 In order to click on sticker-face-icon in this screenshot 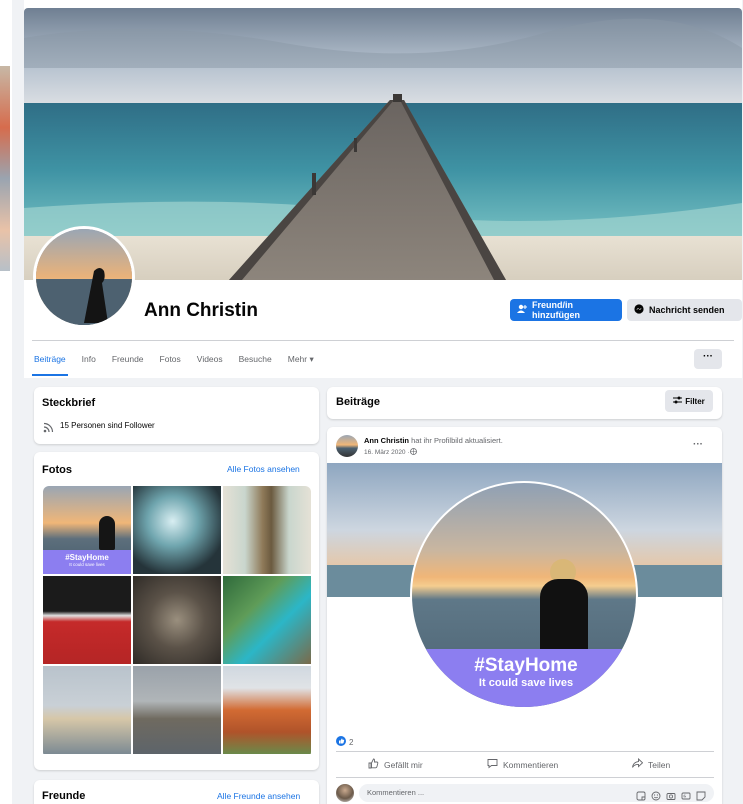, I will do `click(701, 796)`.